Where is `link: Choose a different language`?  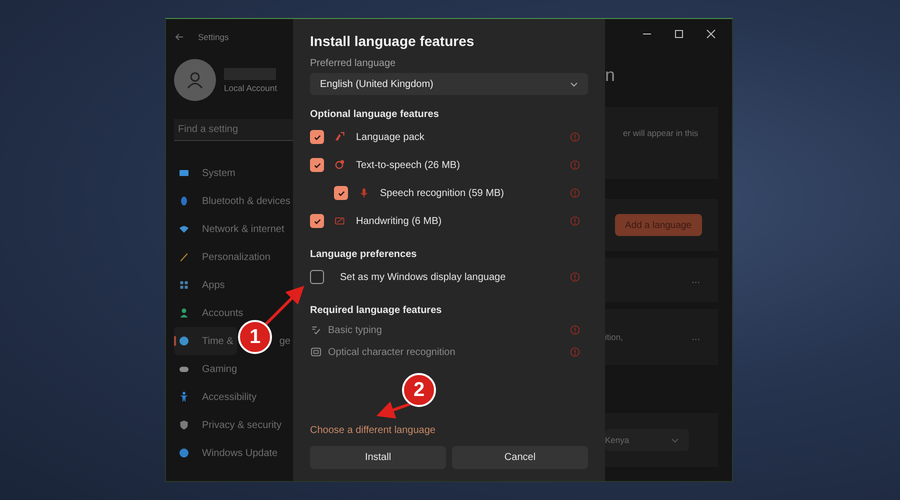
link: Choose a different language is located at coordinates (373, 430).